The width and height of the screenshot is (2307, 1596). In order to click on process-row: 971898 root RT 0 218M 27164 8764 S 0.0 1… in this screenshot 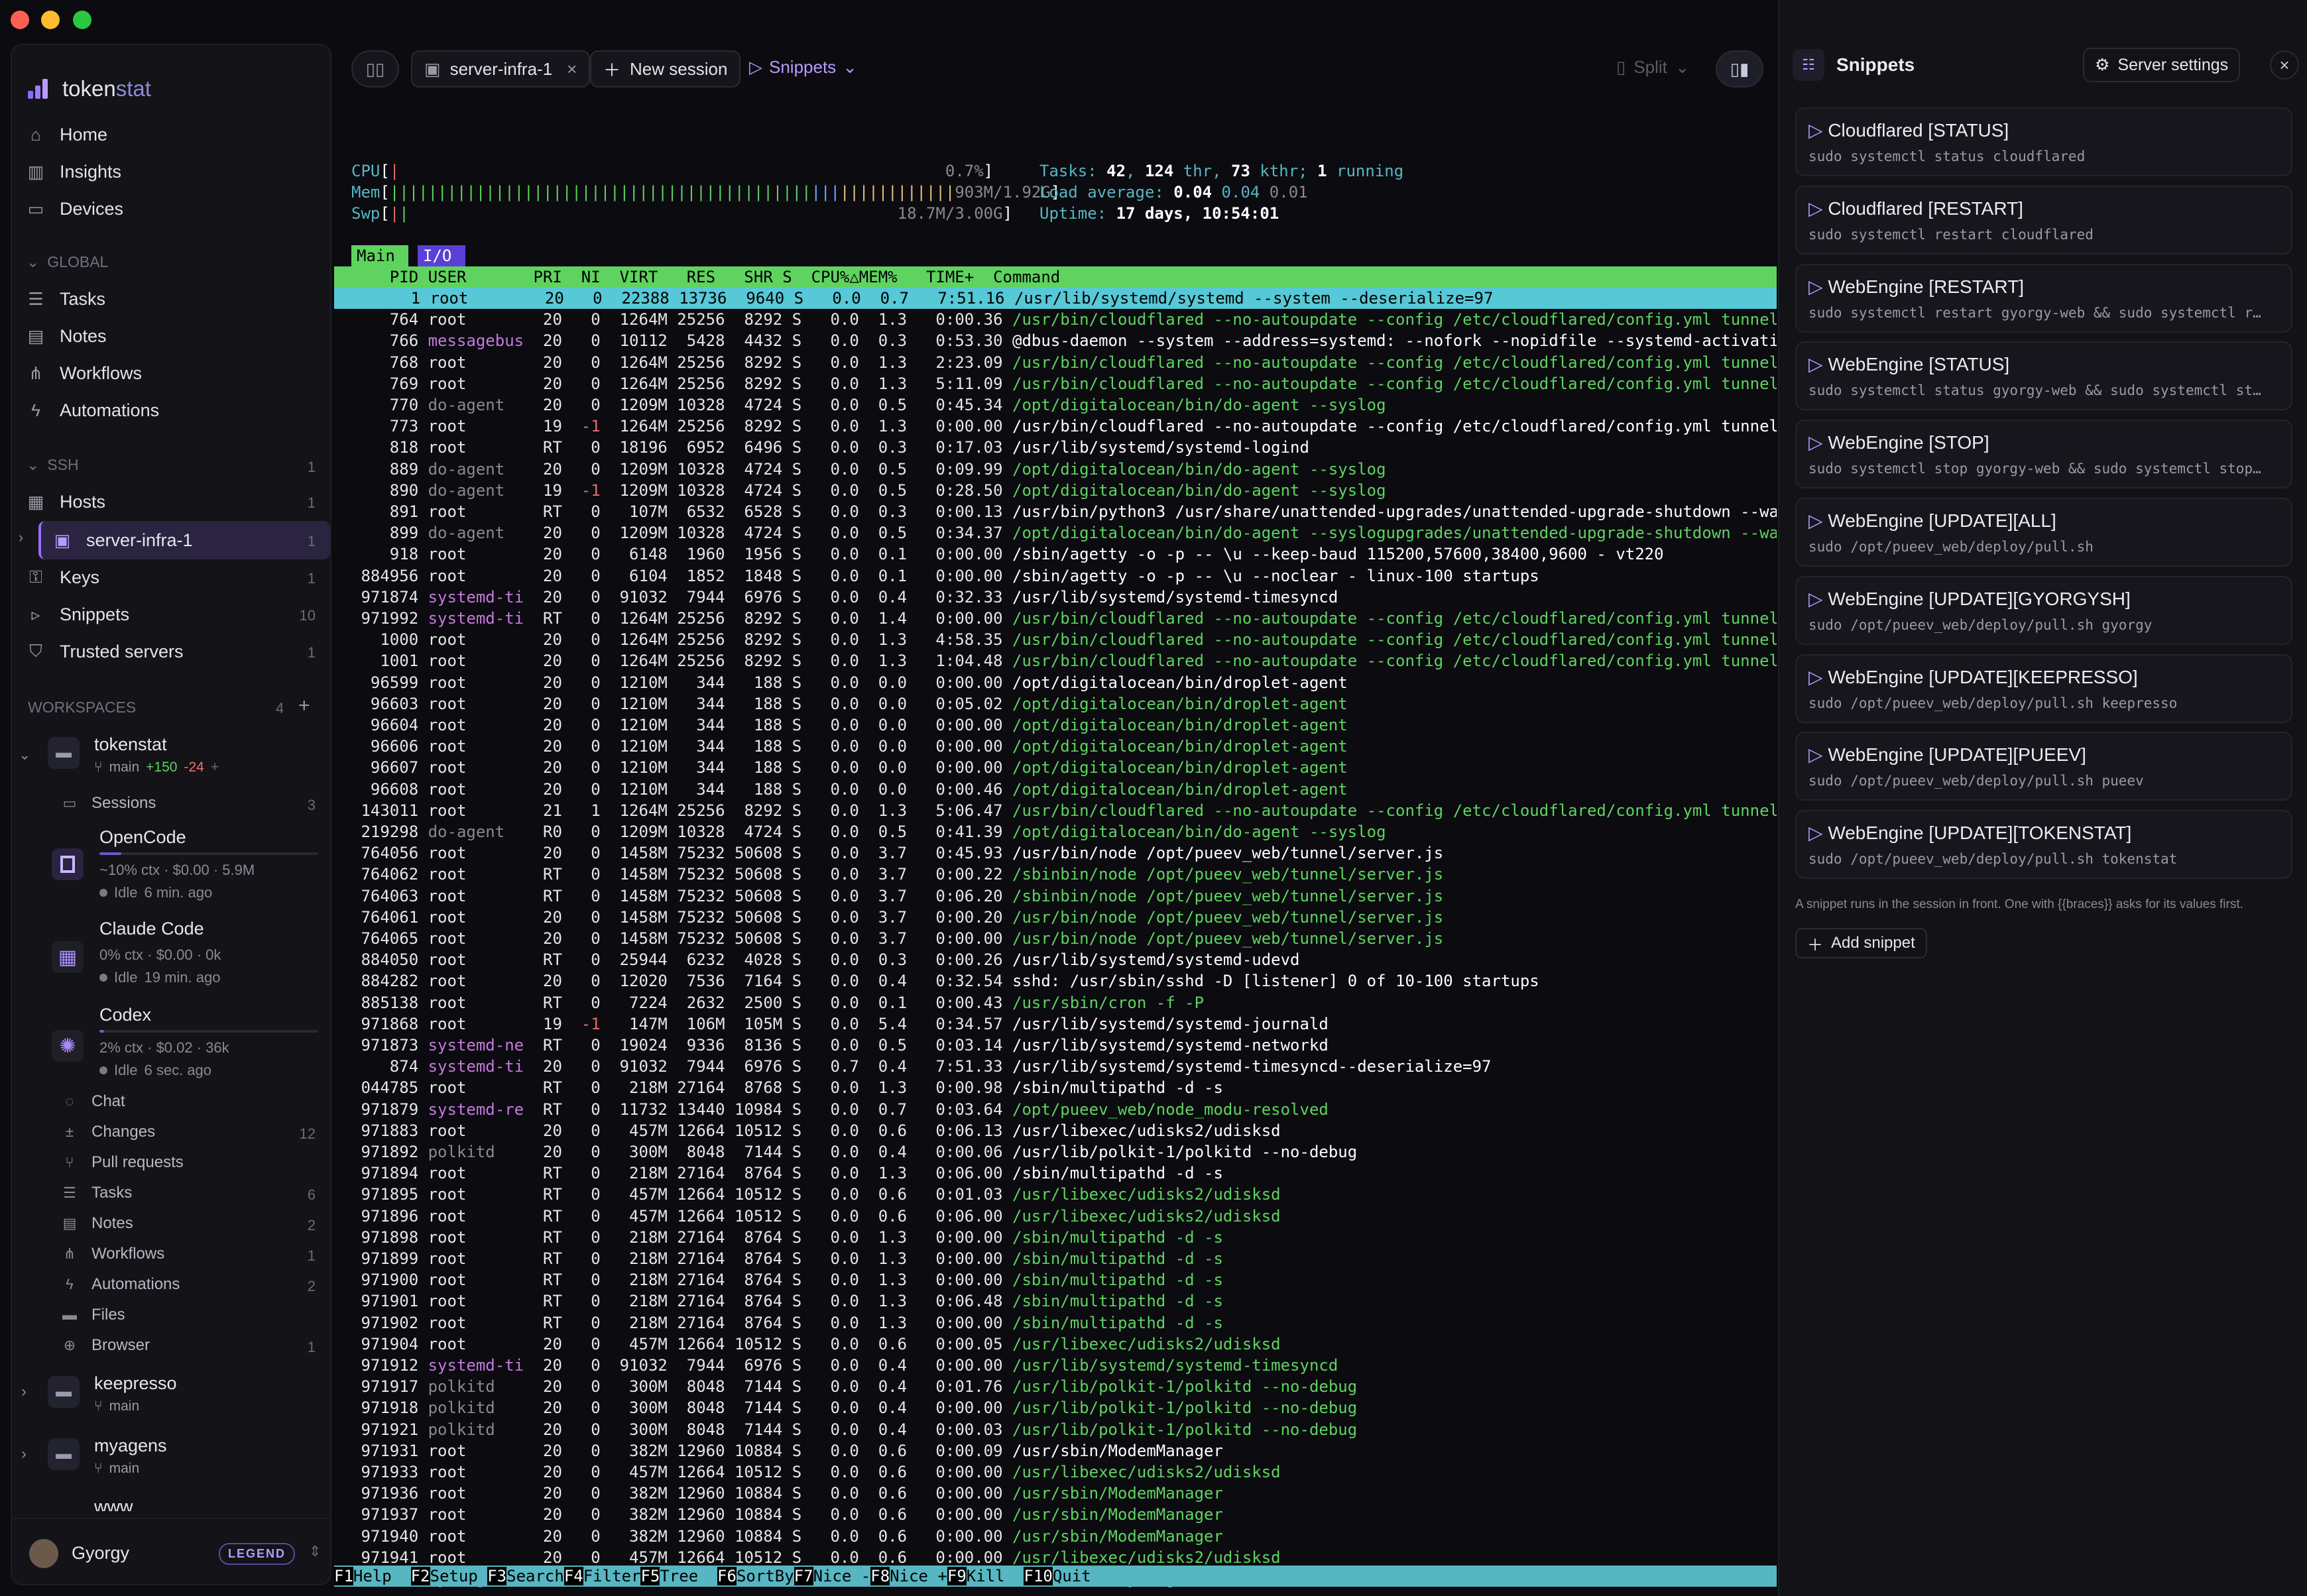, I will do `click(786, 1237)`.